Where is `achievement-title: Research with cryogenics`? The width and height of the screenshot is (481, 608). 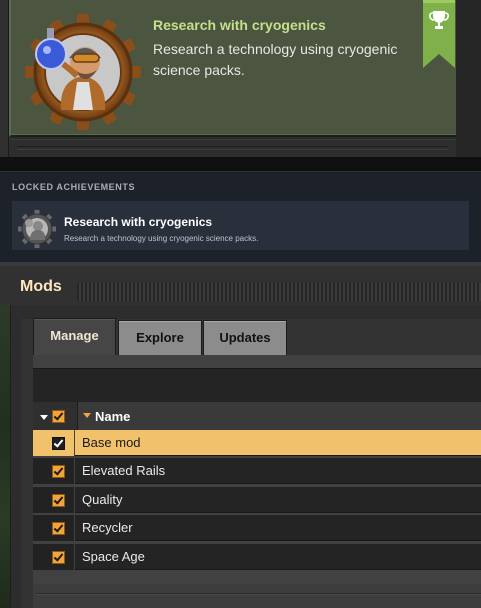 achievement-title: Research with cryogenics is located at coordinates (239, 25).